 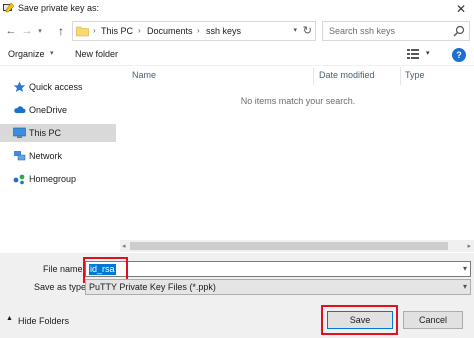 I want to click on chevron-down-icon: ▾, so click(x=52, y=53).